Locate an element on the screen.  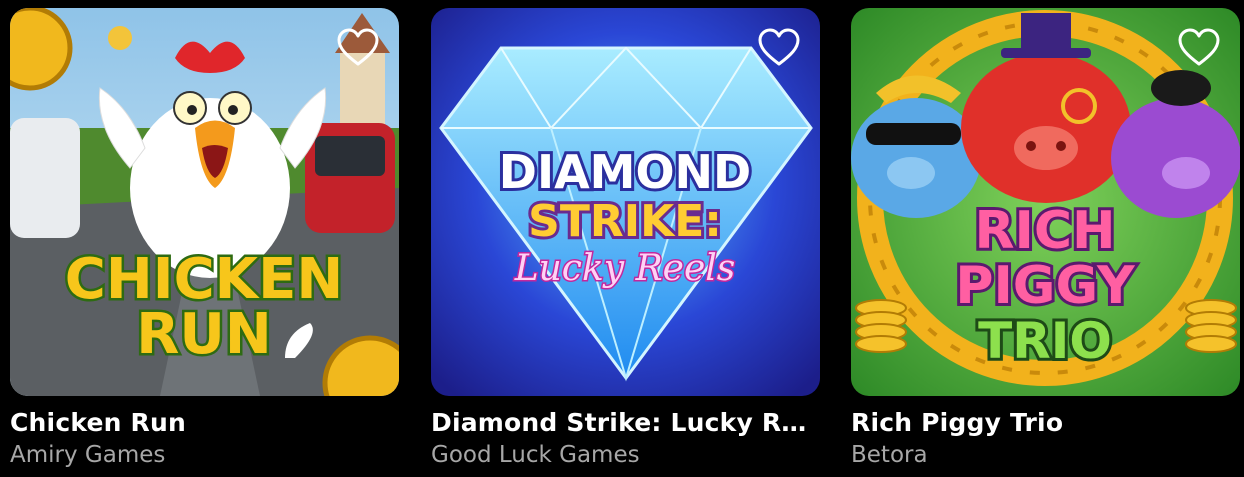
logo-line-1: DIAMOND is located at coordinates (625, 172).